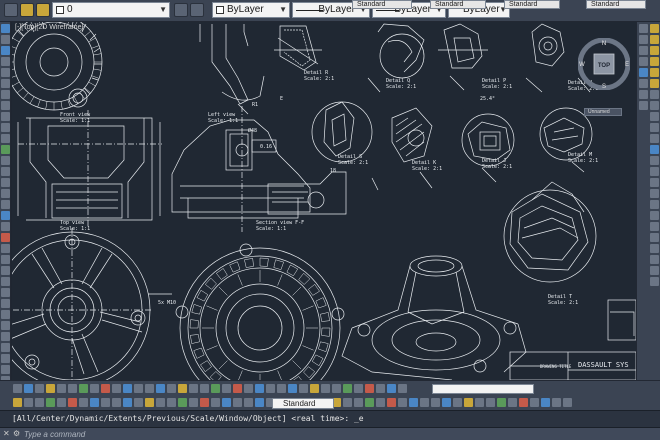 The image size is (660, 440). Describe the element at coordinates (111, 10) in the screenshot. I see `layer-dropdown: 0 ▼` at that location.